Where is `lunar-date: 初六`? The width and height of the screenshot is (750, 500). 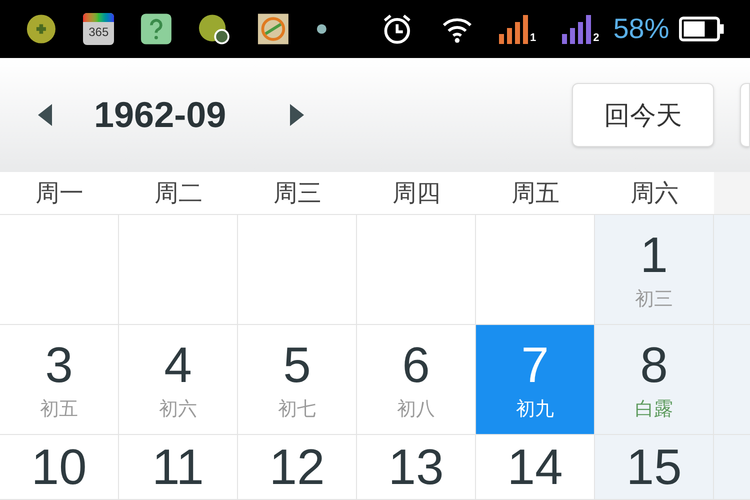 lunar-date: 初六 is located at coordinates (178, 410).